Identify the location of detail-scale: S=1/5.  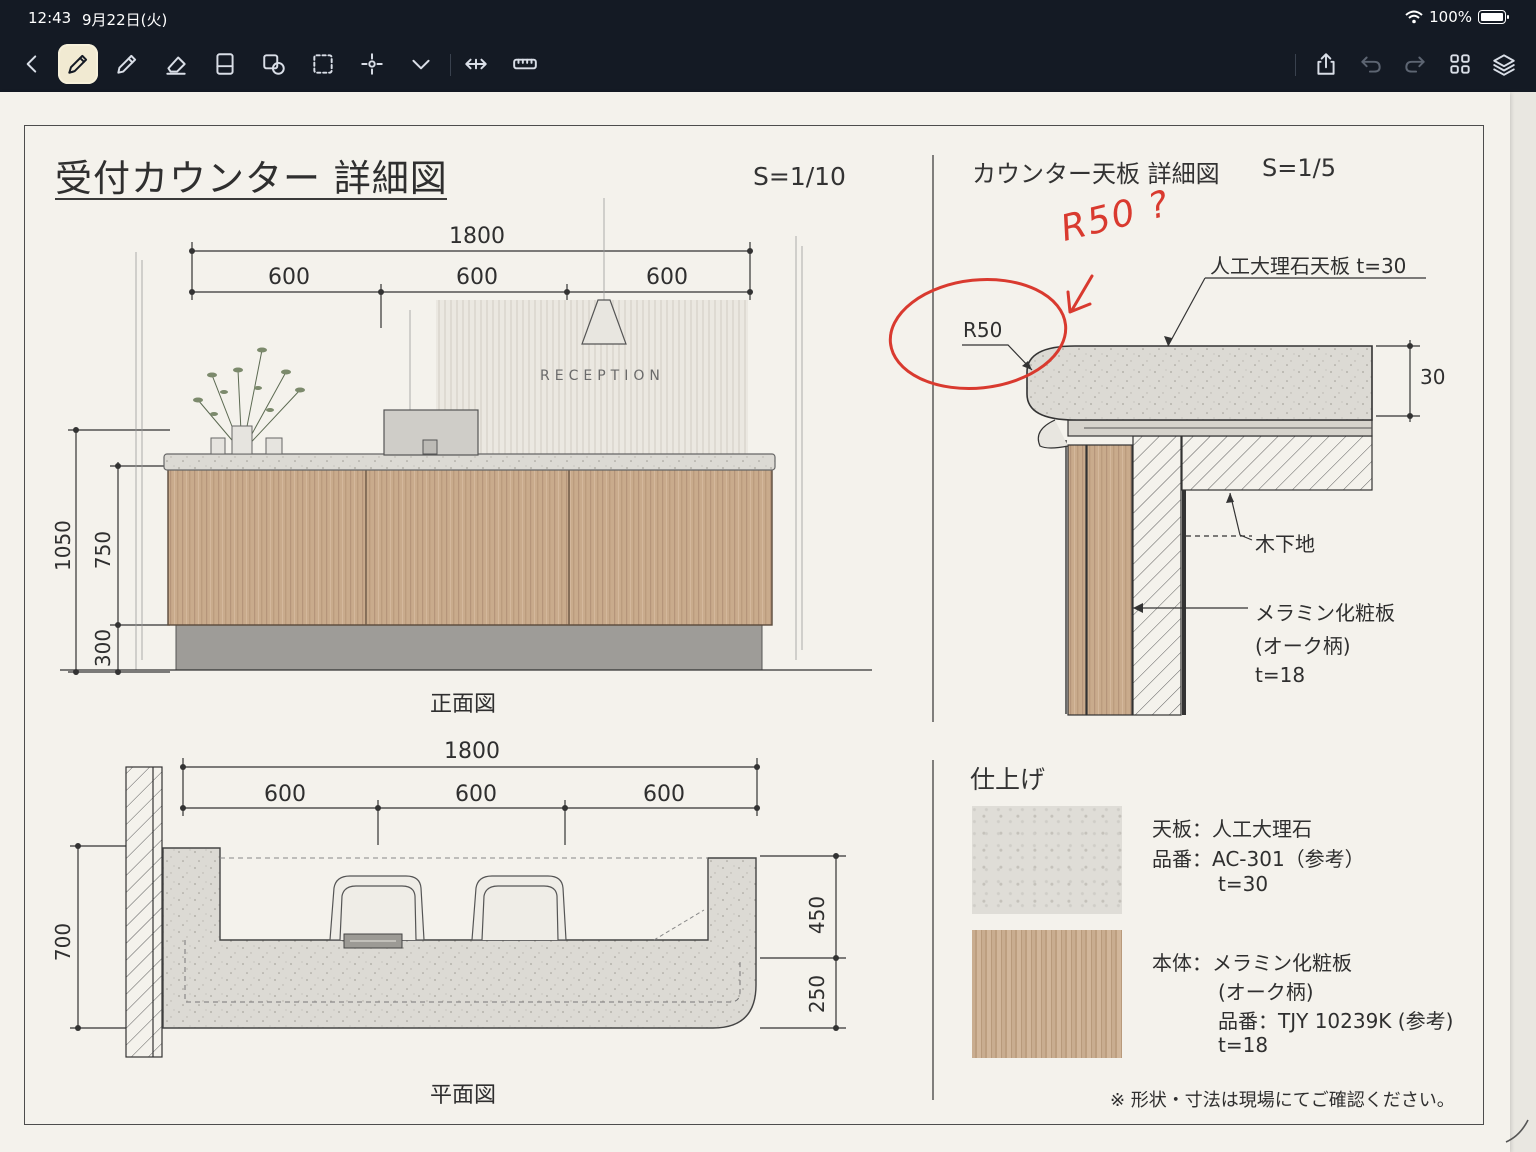
(1299, 168).